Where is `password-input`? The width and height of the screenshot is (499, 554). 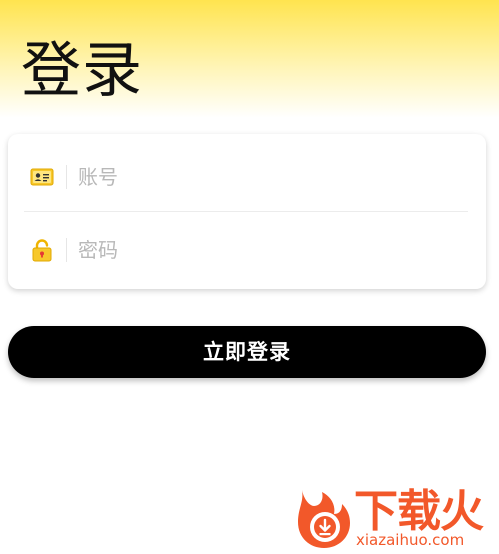
password-input is located at coordinates (268, 250).